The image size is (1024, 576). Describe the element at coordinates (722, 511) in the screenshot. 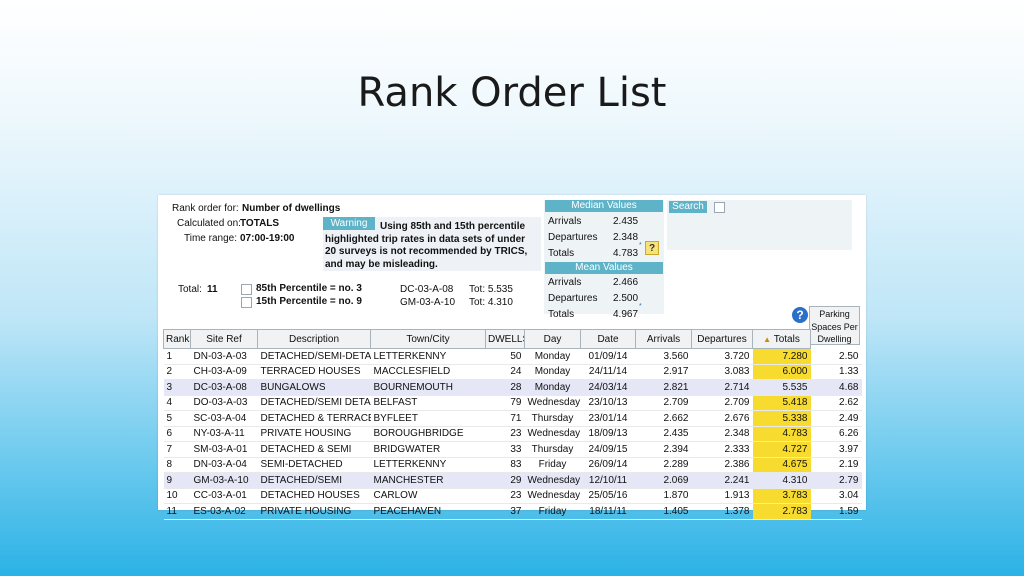

I see `cell-departures: 1.378` at that location.